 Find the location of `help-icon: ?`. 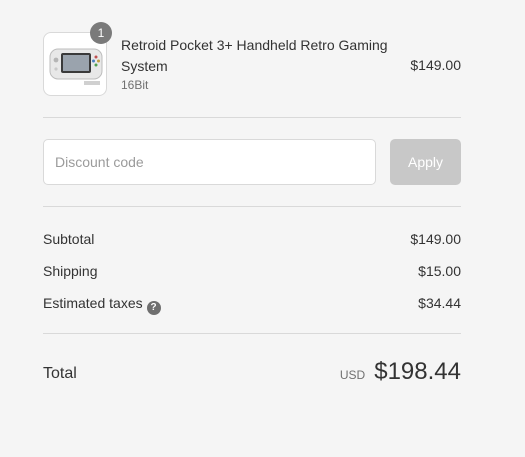

help-icon: ? is located at coordinates (153, 308).